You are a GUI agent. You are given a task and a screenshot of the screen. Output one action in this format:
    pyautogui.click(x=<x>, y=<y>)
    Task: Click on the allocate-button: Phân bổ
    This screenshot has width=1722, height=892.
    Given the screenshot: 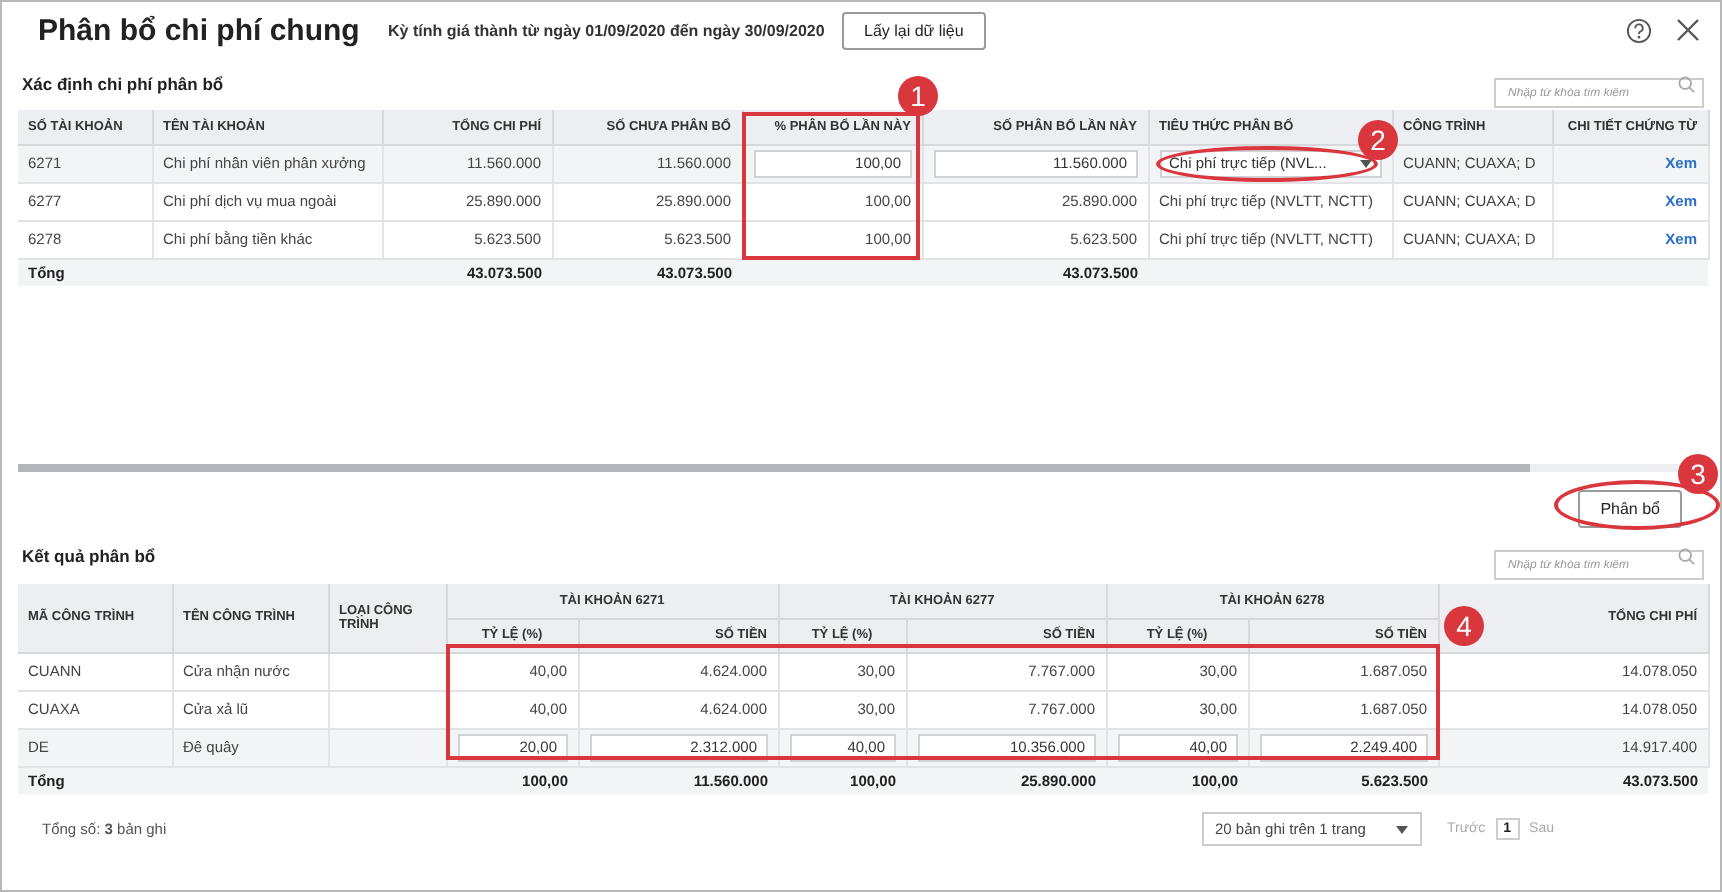 What is the action you would take?
    pyautogui.click(x=1630, y=509)
    